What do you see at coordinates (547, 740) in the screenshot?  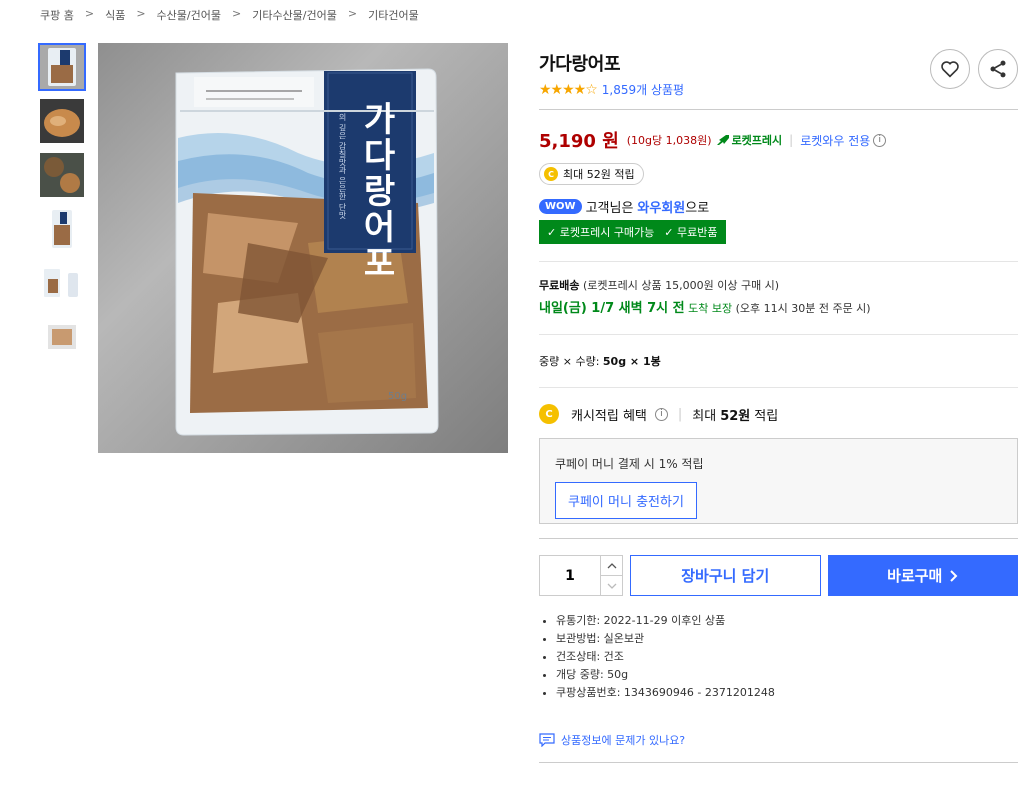 I see `message-icon` at bounding box center [547, 740].